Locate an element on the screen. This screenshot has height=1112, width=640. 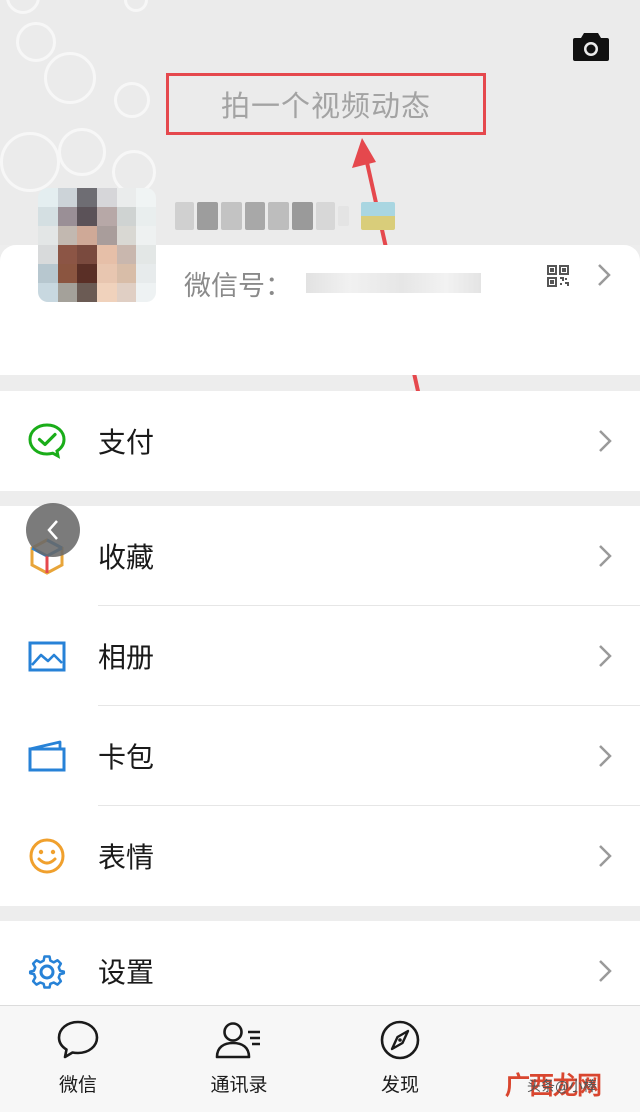
tab-discover: 发现 is located at coordinates (400, 1059).